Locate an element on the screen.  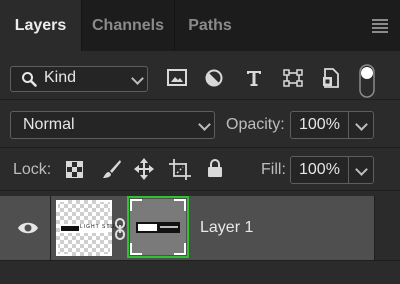
smart-object-filter-icon is located at coordinates (331, 78).